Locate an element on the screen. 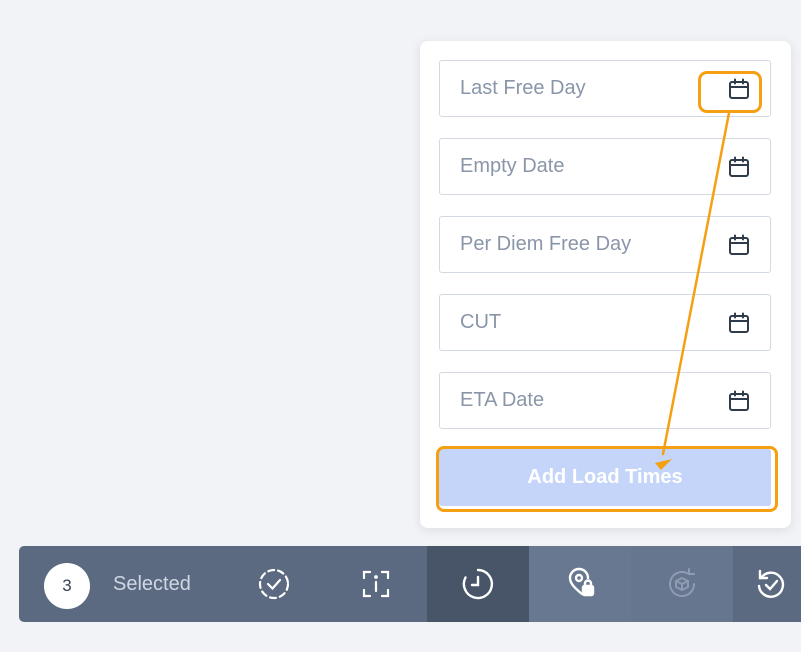  clock-icon is located at coordinates (478, 584).